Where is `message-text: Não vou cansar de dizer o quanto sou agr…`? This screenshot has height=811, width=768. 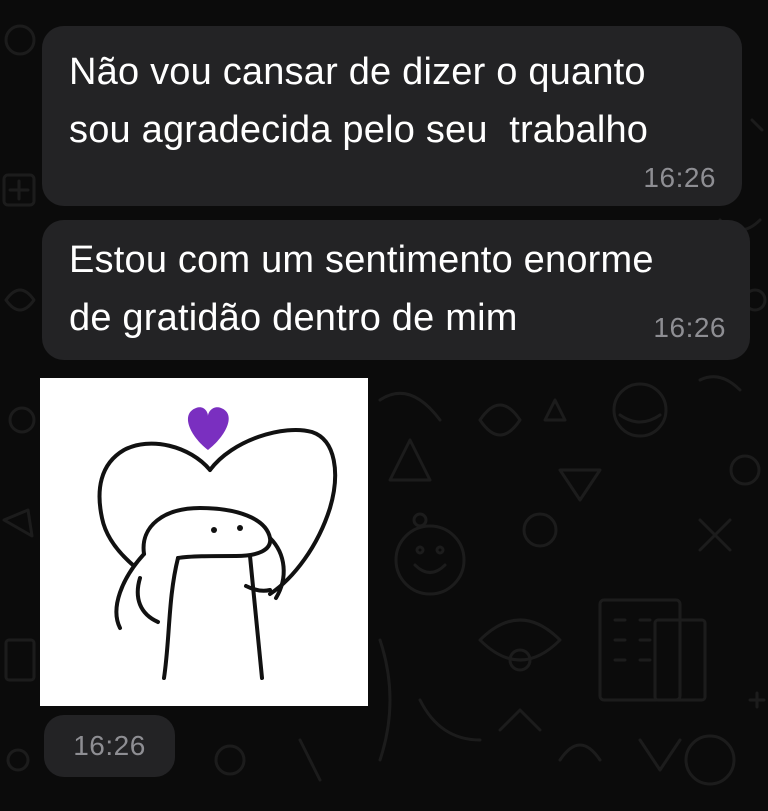 message-text: Não vou cansar de dizer o quanto sou agr… is located at coordinates (359, 101).